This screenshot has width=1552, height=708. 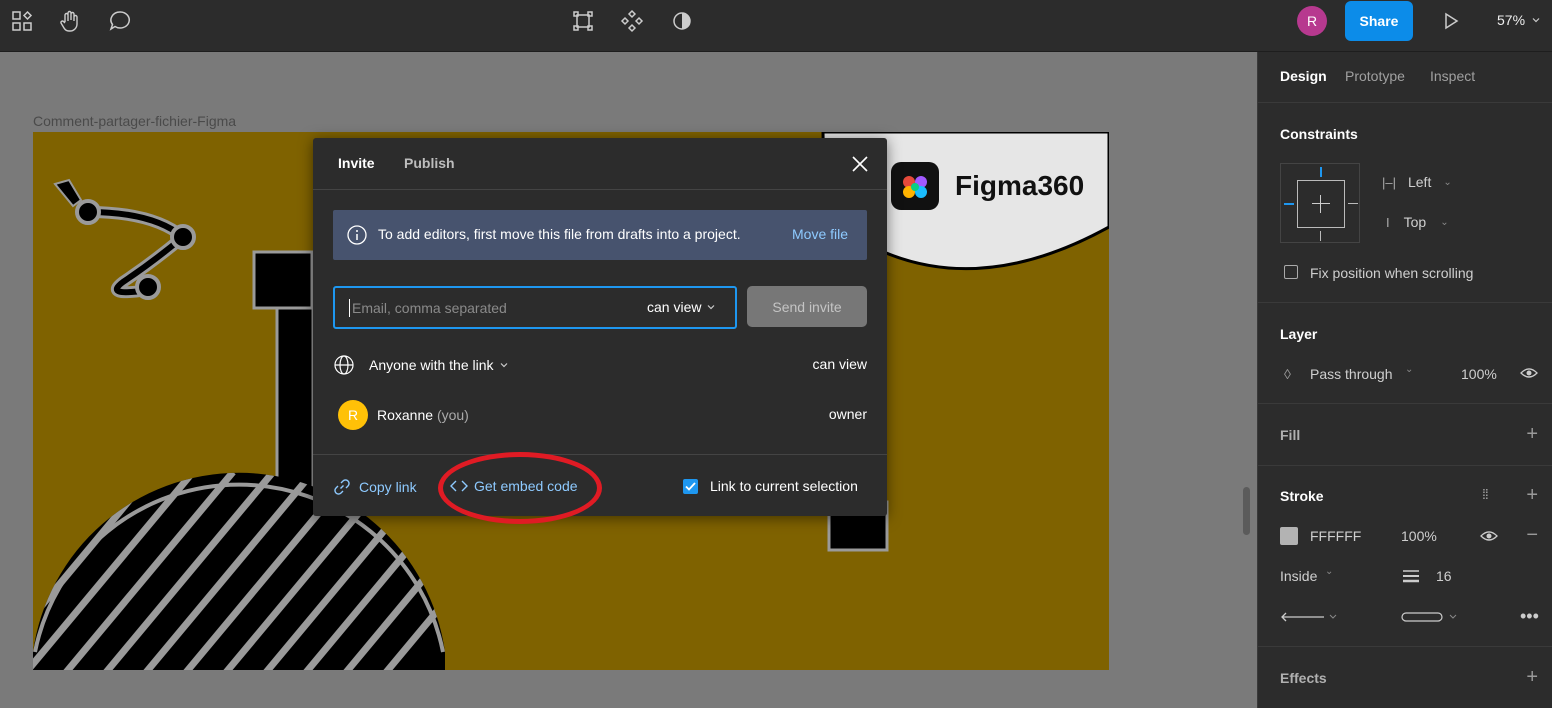 I want to click on link-access-select: Anyone with the link, so click(x=439, y=365).